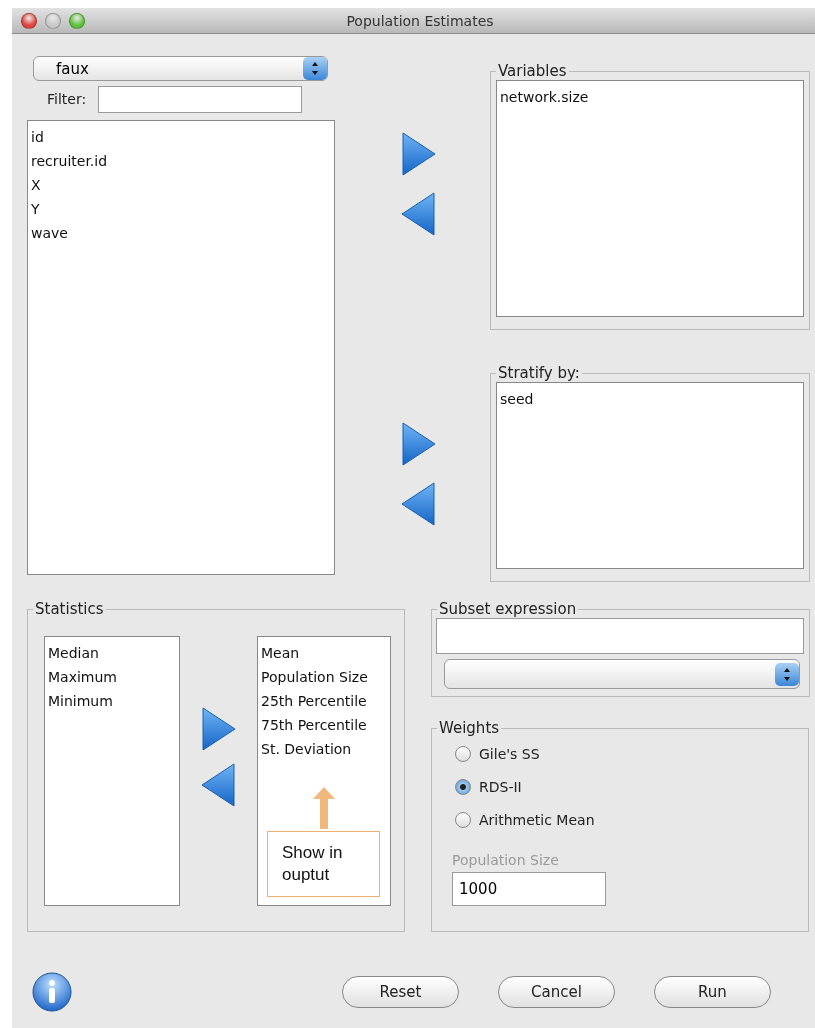 The width and height of the screenshot is (815, 1028). I want to click on dataset-dropdown: faux, so click(180, 68).